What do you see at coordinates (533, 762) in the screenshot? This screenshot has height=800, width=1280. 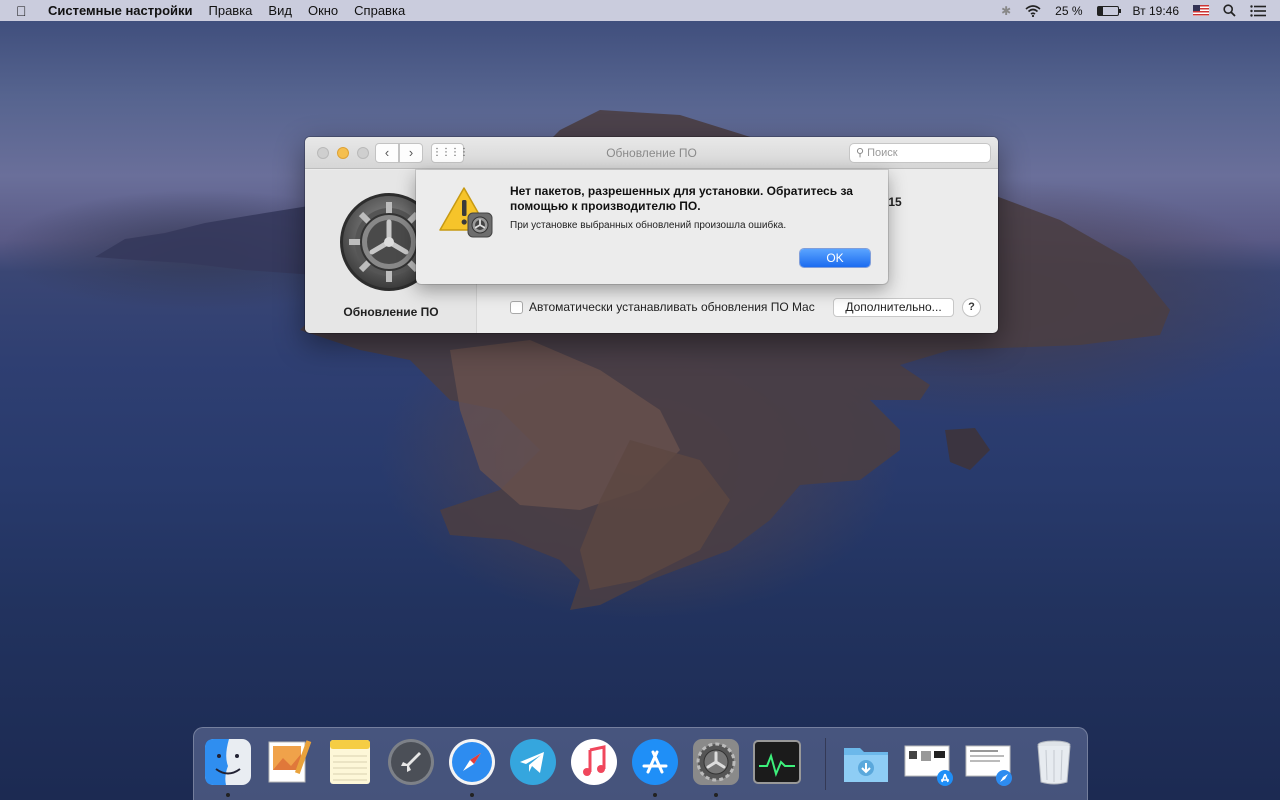 I see `telegram-icon` at bounding box center [533, 762].